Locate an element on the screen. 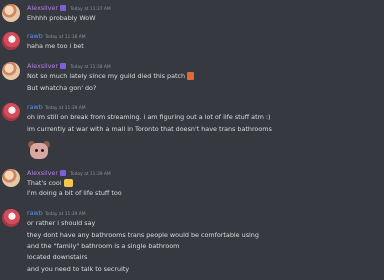 The height and width of the screenshot is (280, 384). message-text: and you need to talk to secruity is located at coordinates (78, 269).